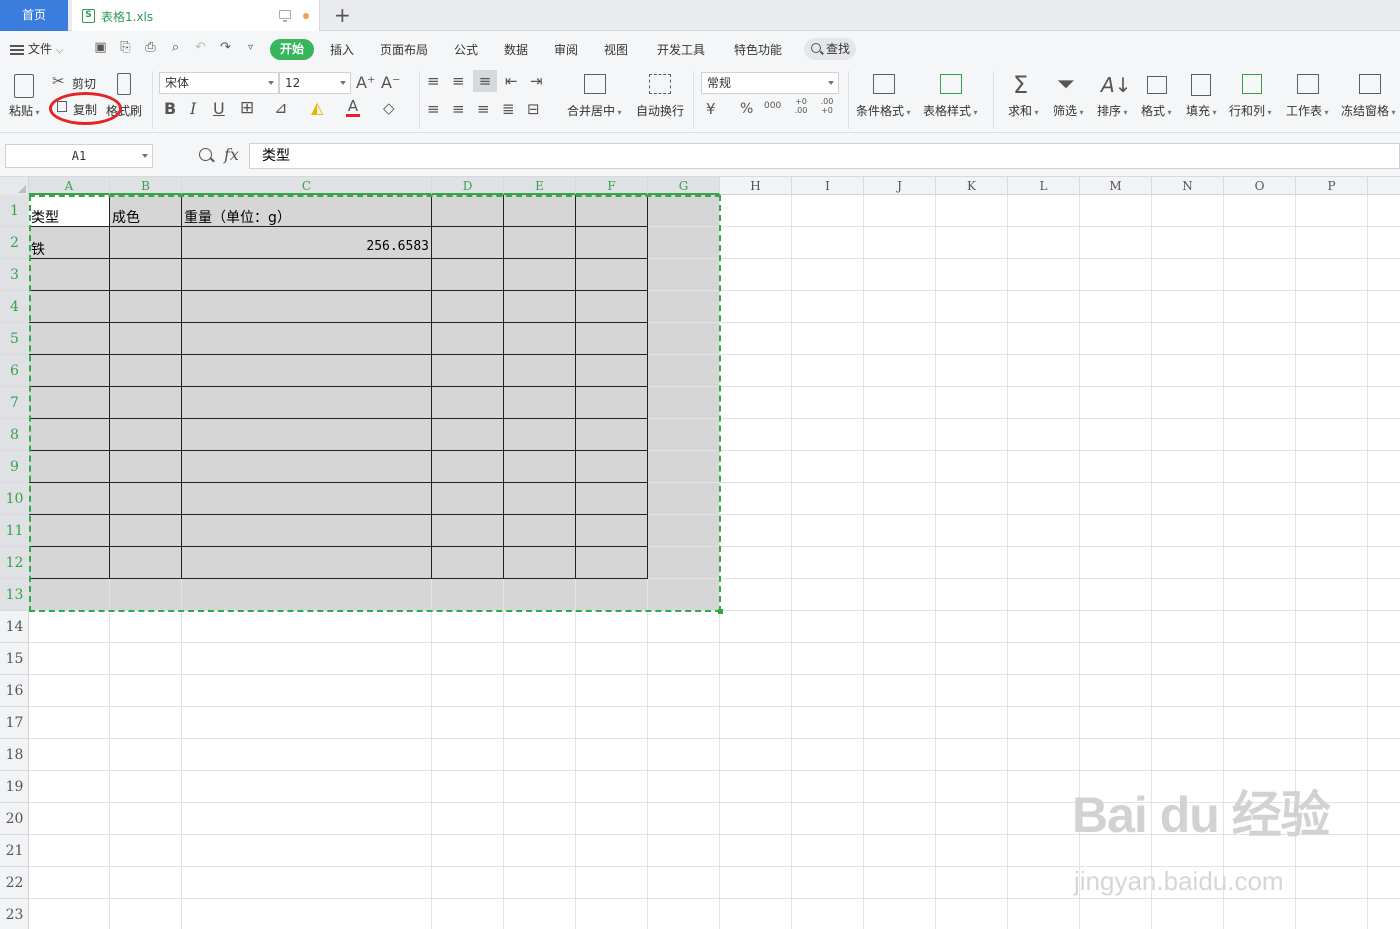 The height and width of the screenshot is (929, 1400). Describe the element at coordinates (305, 246) in the screenshot. I see `cell-c2: 256.6583` at that location.